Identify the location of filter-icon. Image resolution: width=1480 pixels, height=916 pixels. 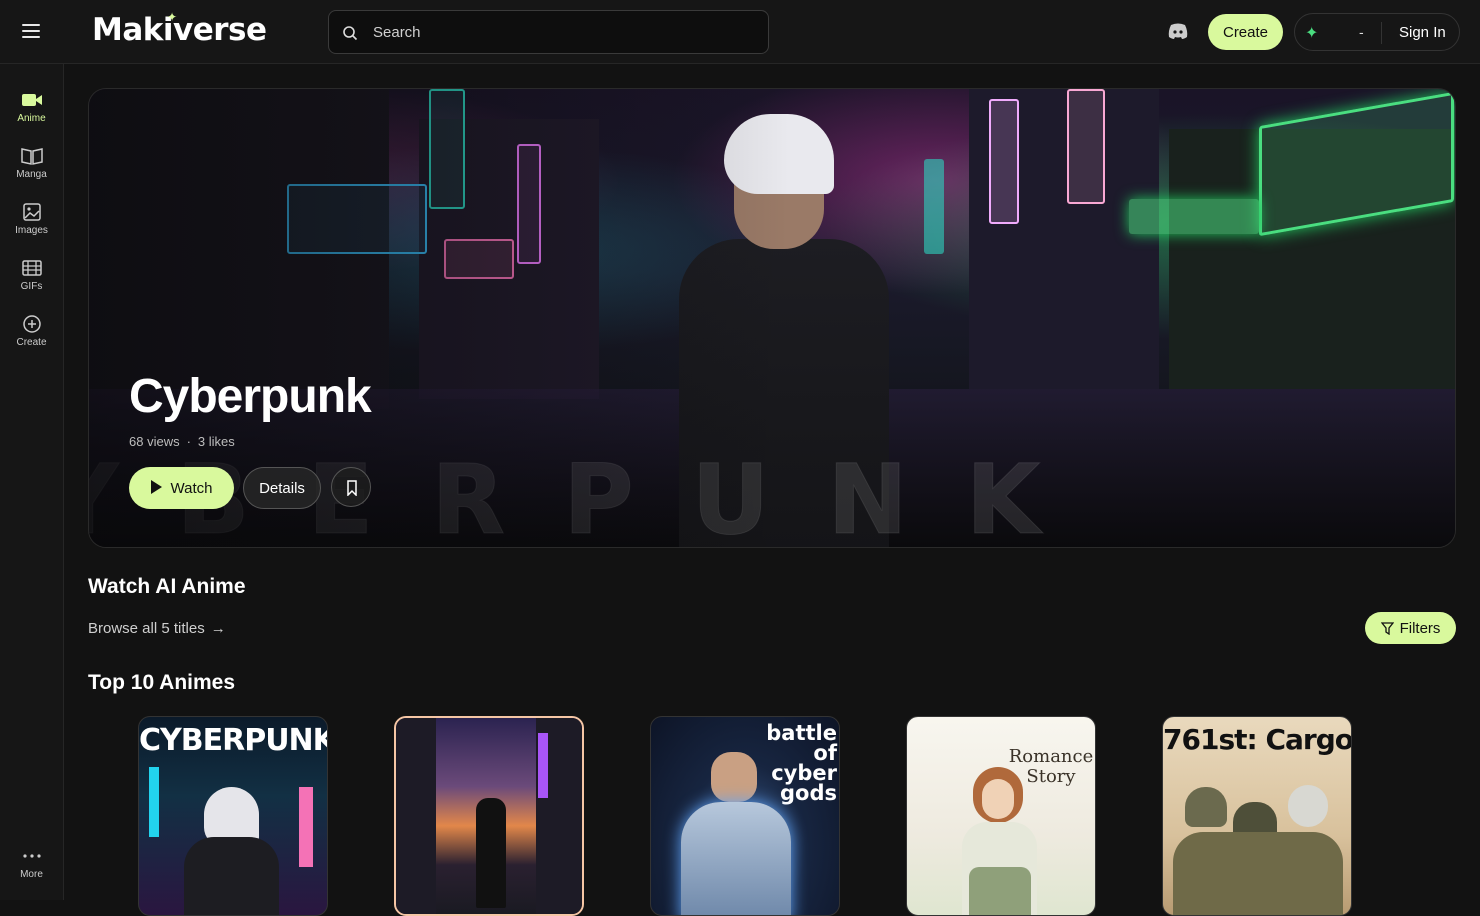
(1387, 628).